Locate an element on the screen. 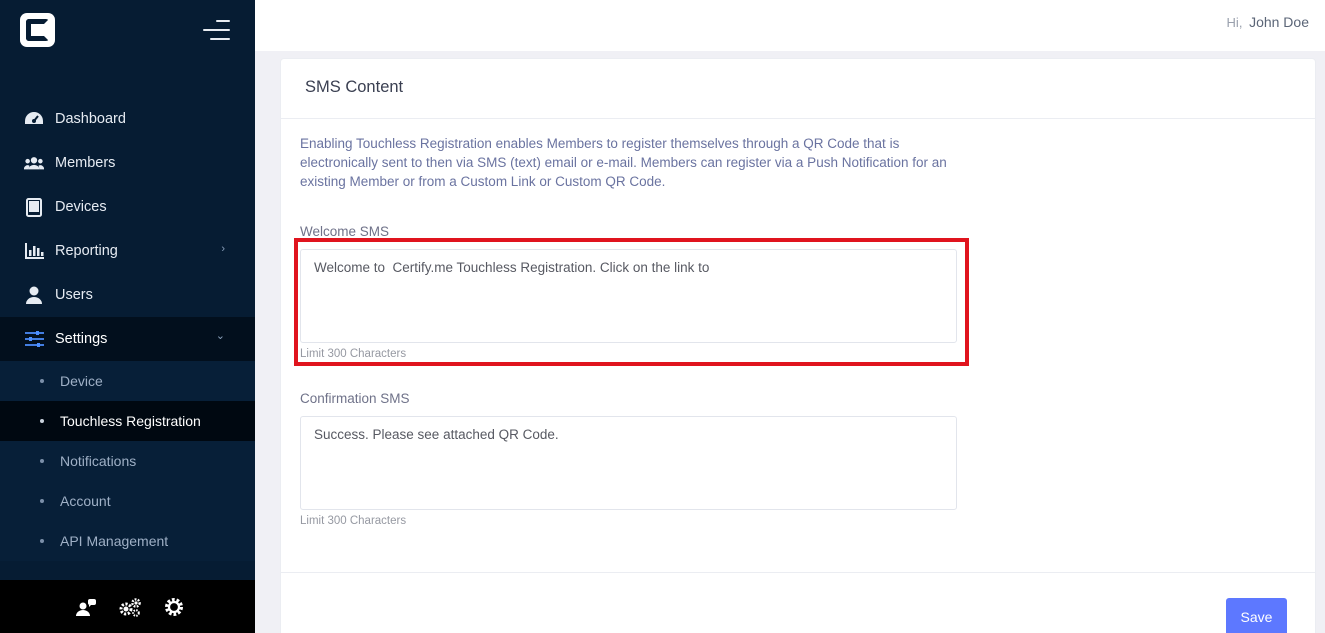  confirmation-sms-hint: Limit 300 Characters is located at coordinates (353, 521).